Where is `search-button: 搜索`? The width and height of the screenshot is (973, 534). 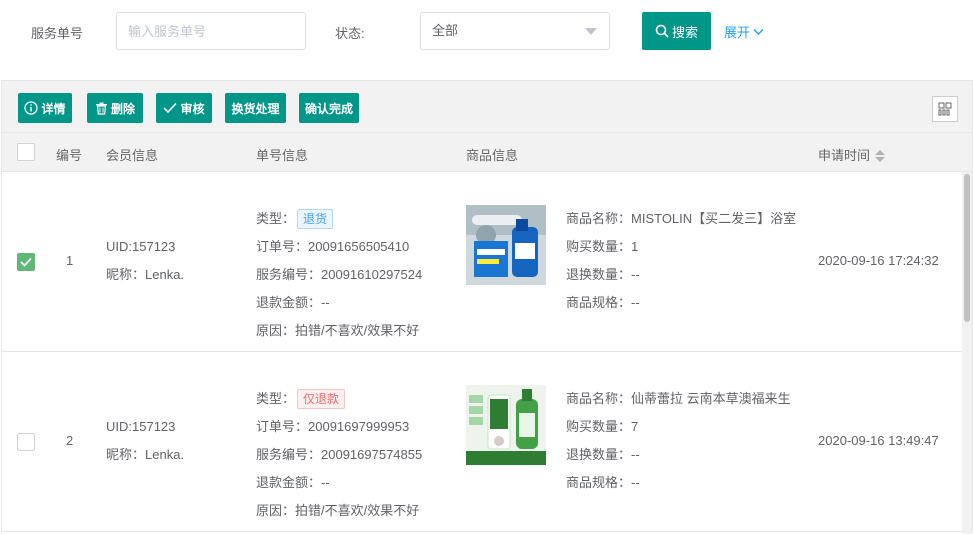
search-button: 搜索 is located at coordinates (676, 31).